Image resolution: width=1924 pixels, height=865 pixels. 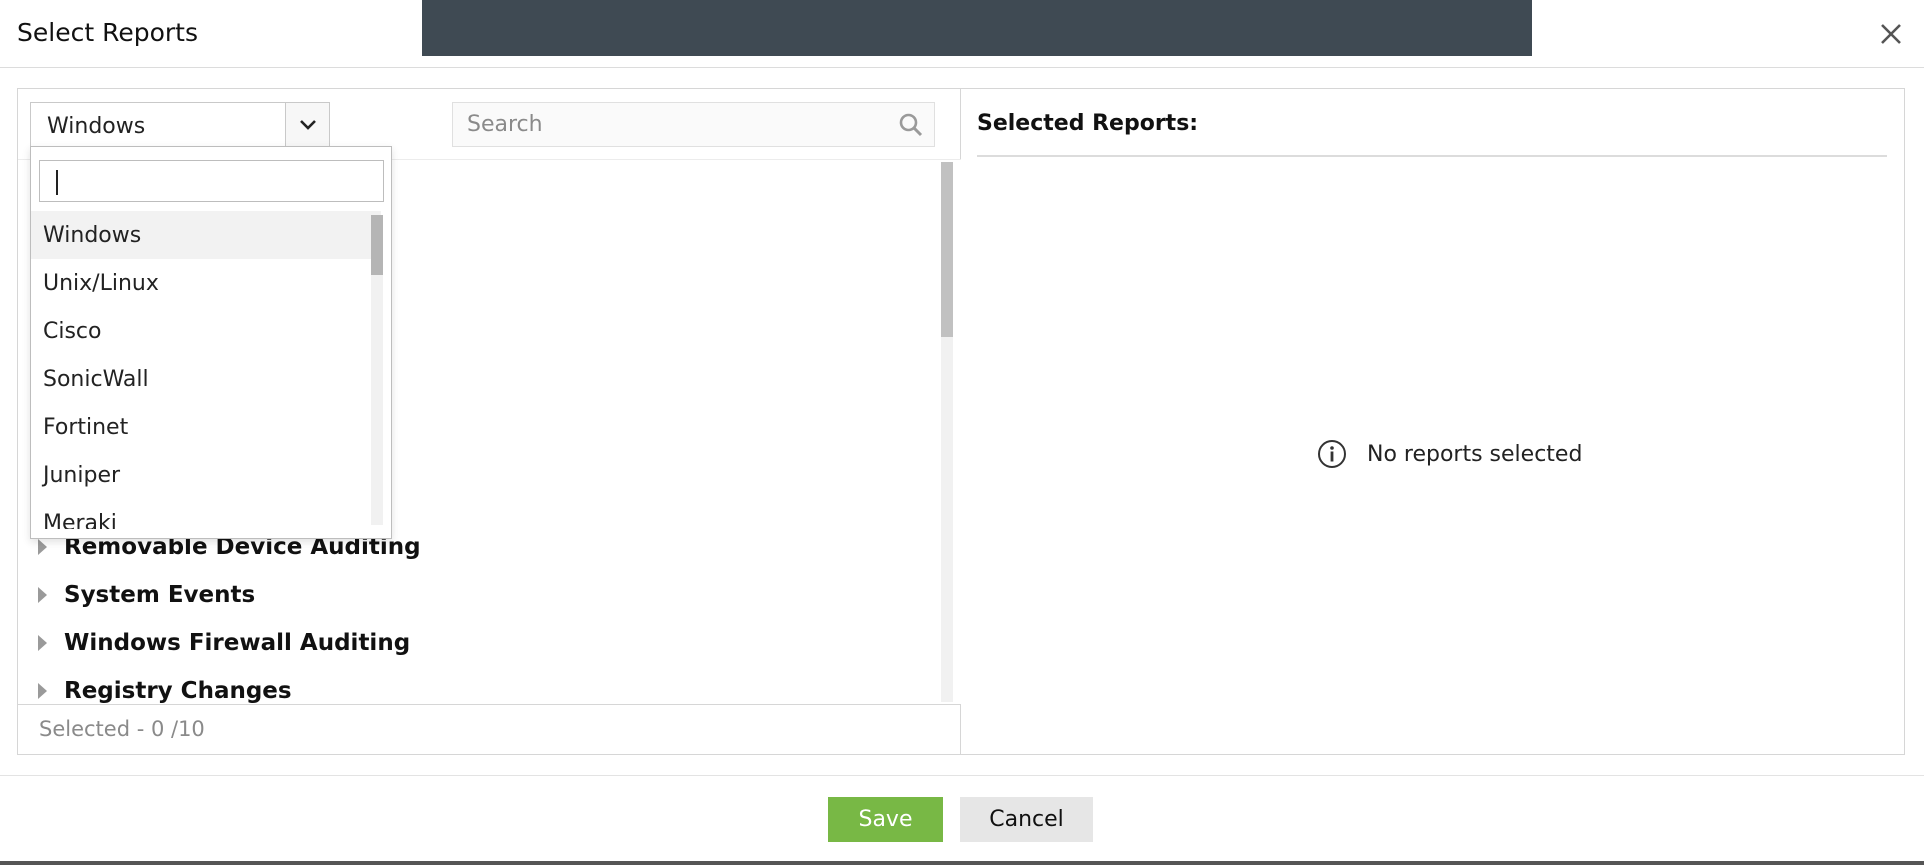 I want to click on dropdown-option-fortinet: Fortinet, so click(x=206, y=427).